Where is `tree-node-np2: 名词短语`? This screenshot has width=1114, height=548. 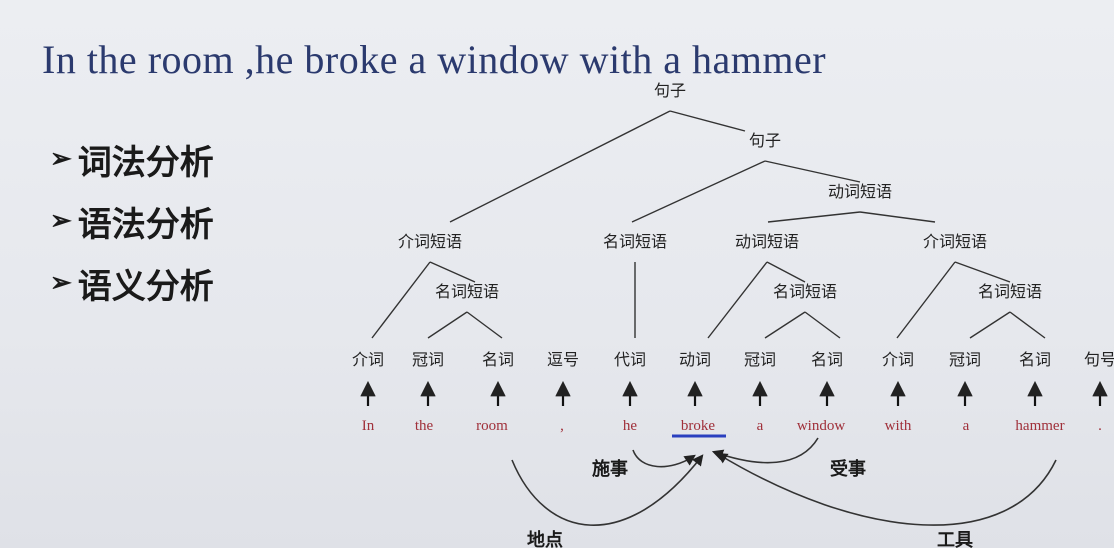
tree-node-np2: 名词短语 is located at coordinates (467, 291).